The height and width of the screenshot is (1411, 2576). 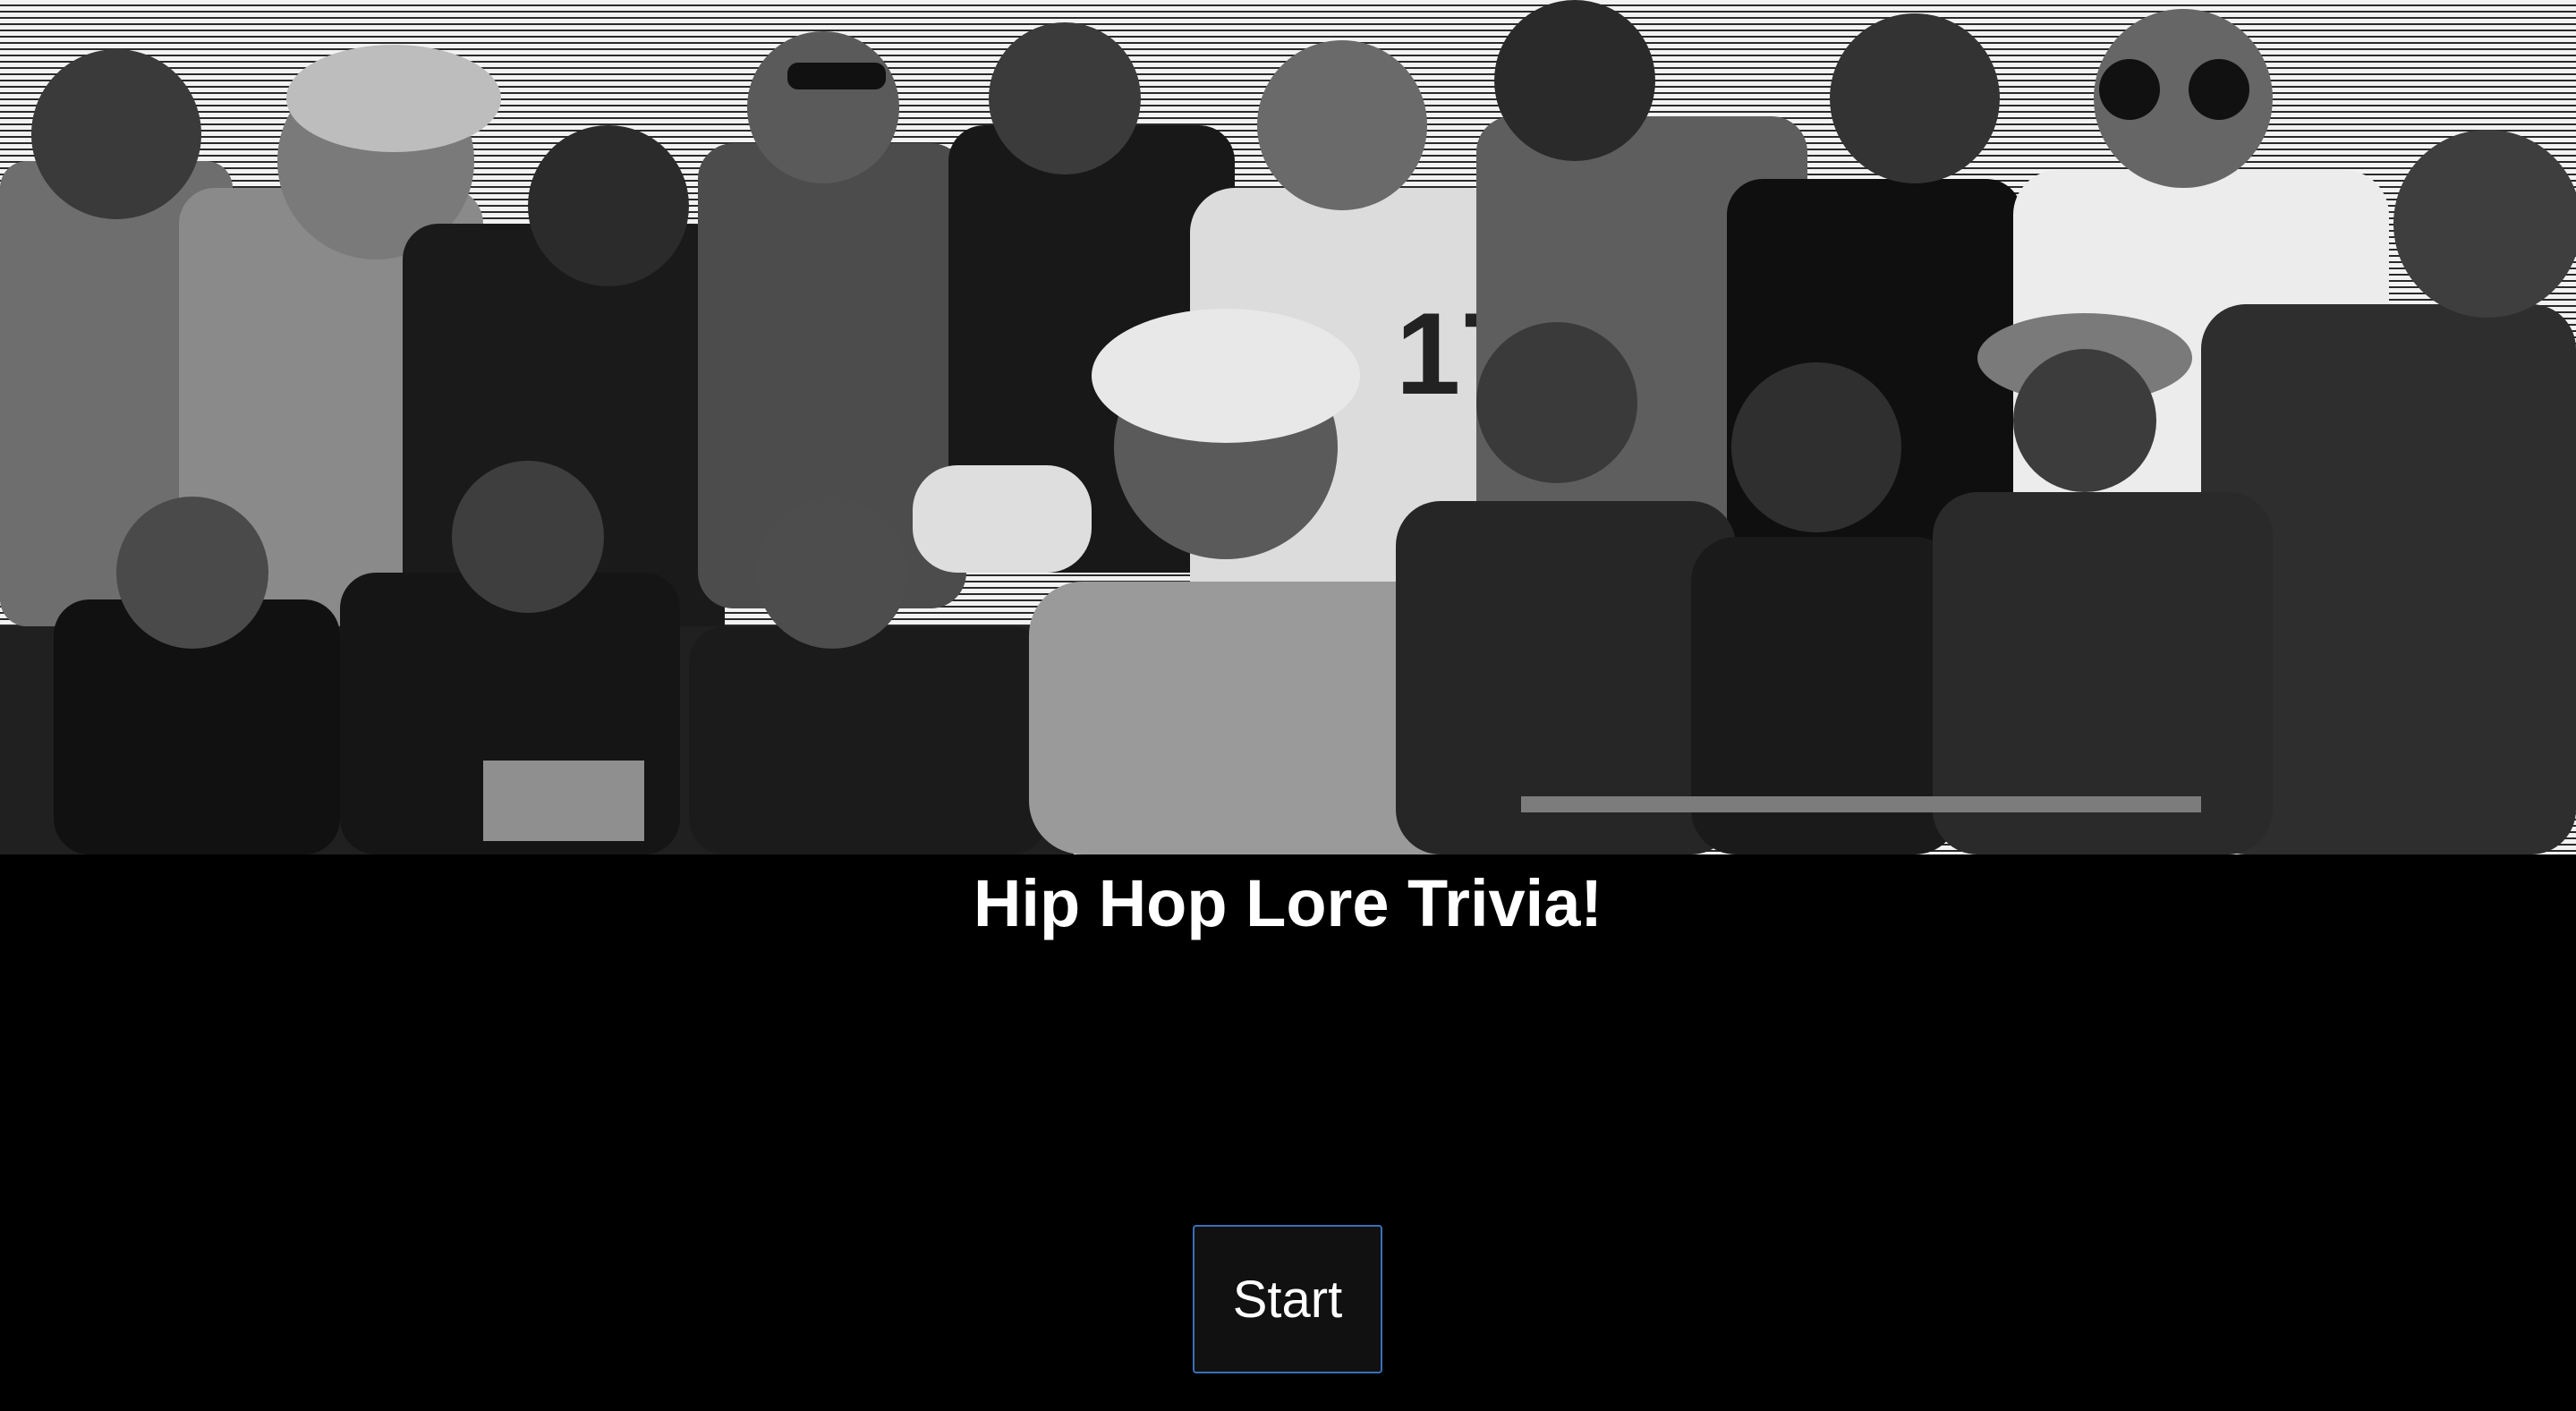 I want to click on page-title: Hip Hop Lore Trivia!, so click(x=1288, y=903).